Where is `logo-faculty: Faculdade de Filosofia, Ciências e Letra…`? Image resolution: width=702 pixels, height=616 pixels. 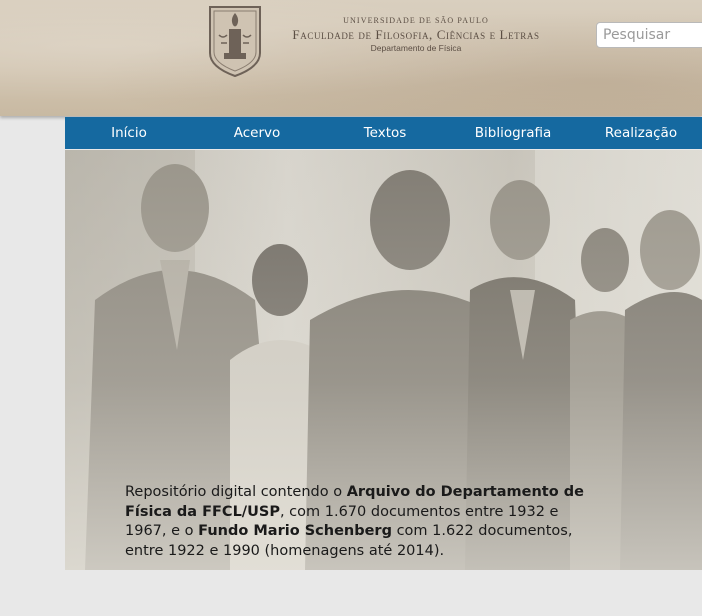
logo-faculty: Faculdade de Filosofia, Ciências e Letra… is located at coordinates (416, 34).